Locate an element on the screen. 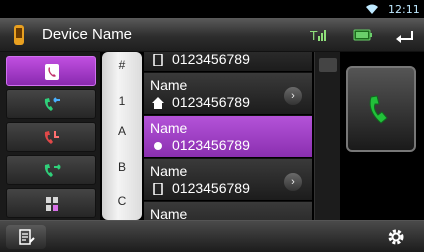 The image size is (424, 252). battery-icon is located at coordinates (362, 35).